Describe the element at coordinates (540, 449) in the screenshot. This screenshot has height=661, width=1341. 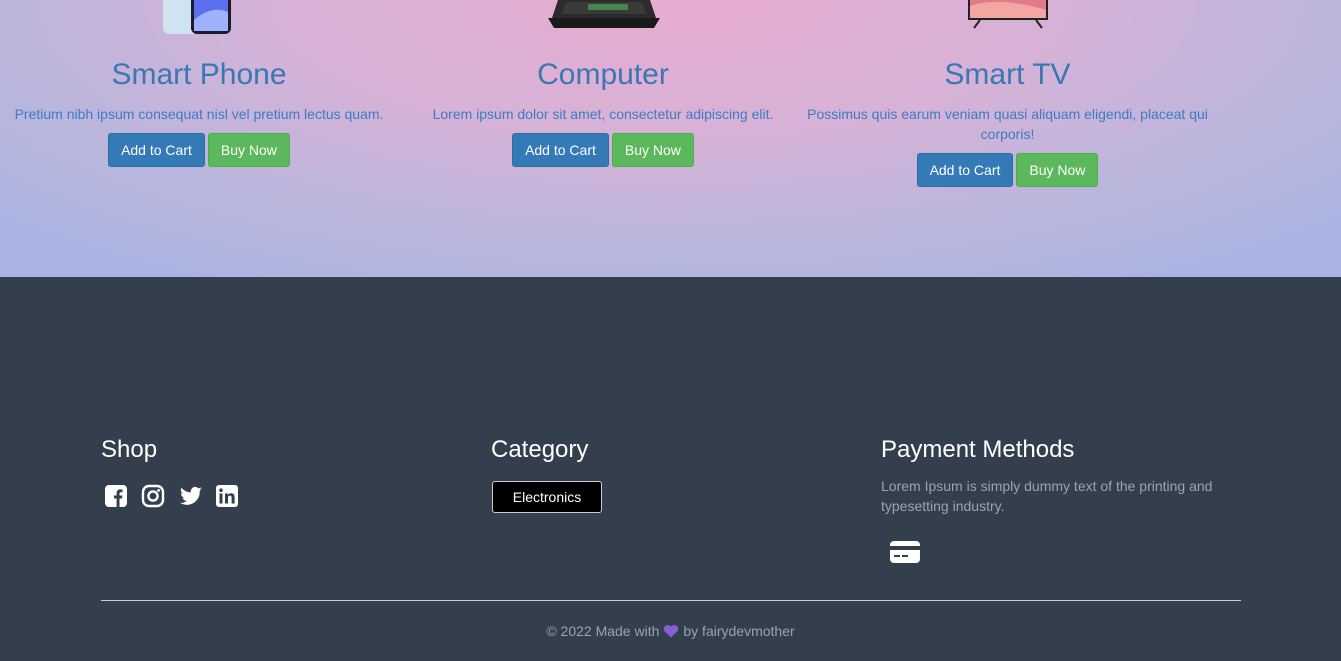
I see `category-heading: Category` at that location.